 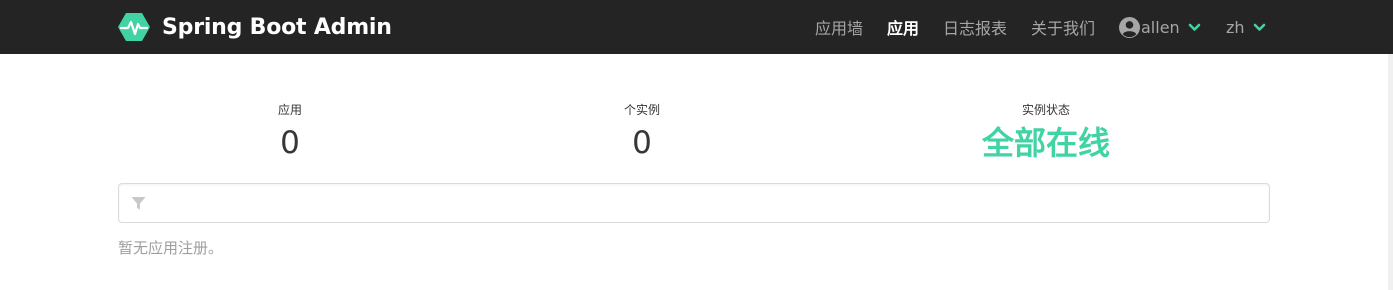 I want to click on empty-state-message: 暂无应用注册。, so click(x=171, y=248).